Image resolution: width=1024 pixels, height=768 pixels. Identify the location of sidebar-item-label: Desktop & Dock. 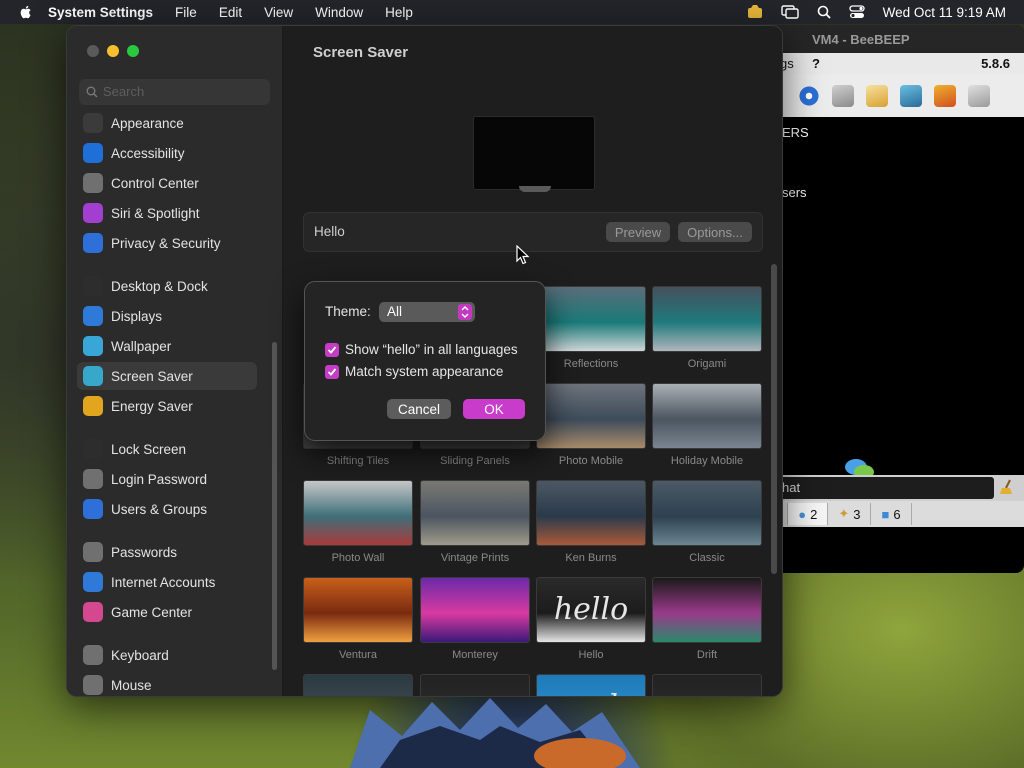
(159, 286).